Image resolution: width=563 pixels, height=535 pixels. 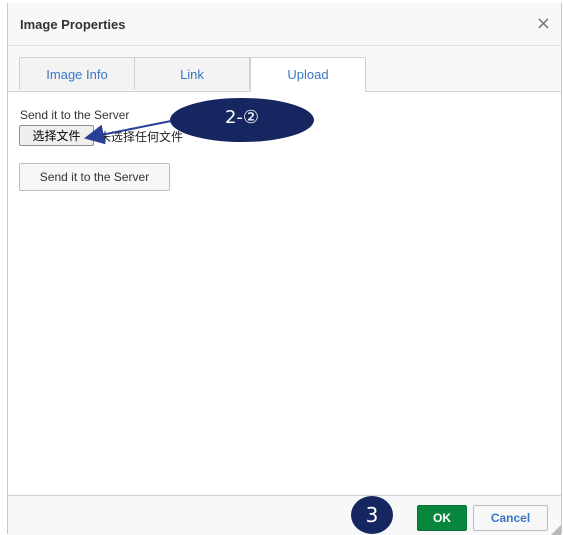 I want to click on annotation-step-3: 3, so click(x=372, y=515).